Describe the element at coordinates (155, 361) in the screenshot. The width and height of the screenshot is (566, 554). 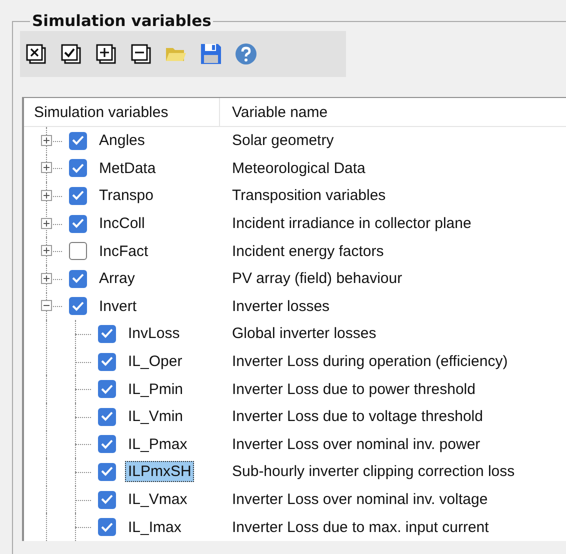
I see `variable-code: IL_Oper` at that location.